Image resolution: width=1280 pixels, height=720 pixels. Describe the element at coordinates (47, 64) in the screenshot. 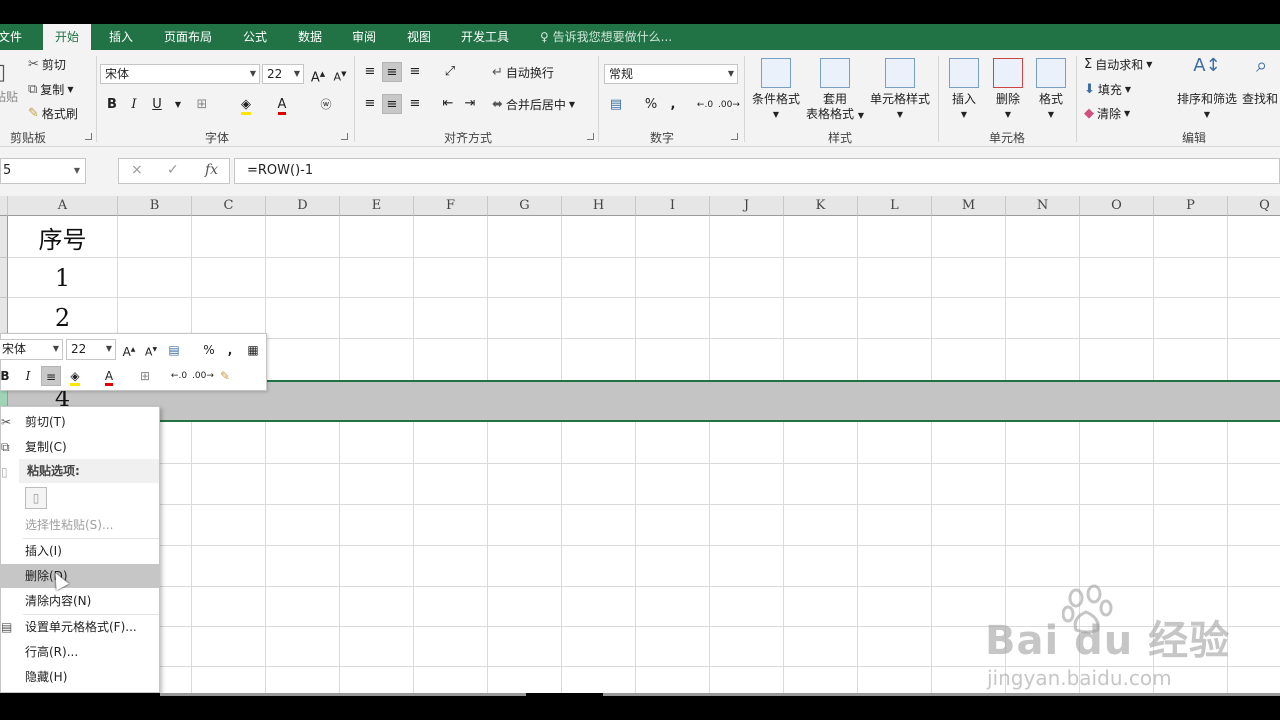

I see `cut-button: ✂ 剪切` at that location.